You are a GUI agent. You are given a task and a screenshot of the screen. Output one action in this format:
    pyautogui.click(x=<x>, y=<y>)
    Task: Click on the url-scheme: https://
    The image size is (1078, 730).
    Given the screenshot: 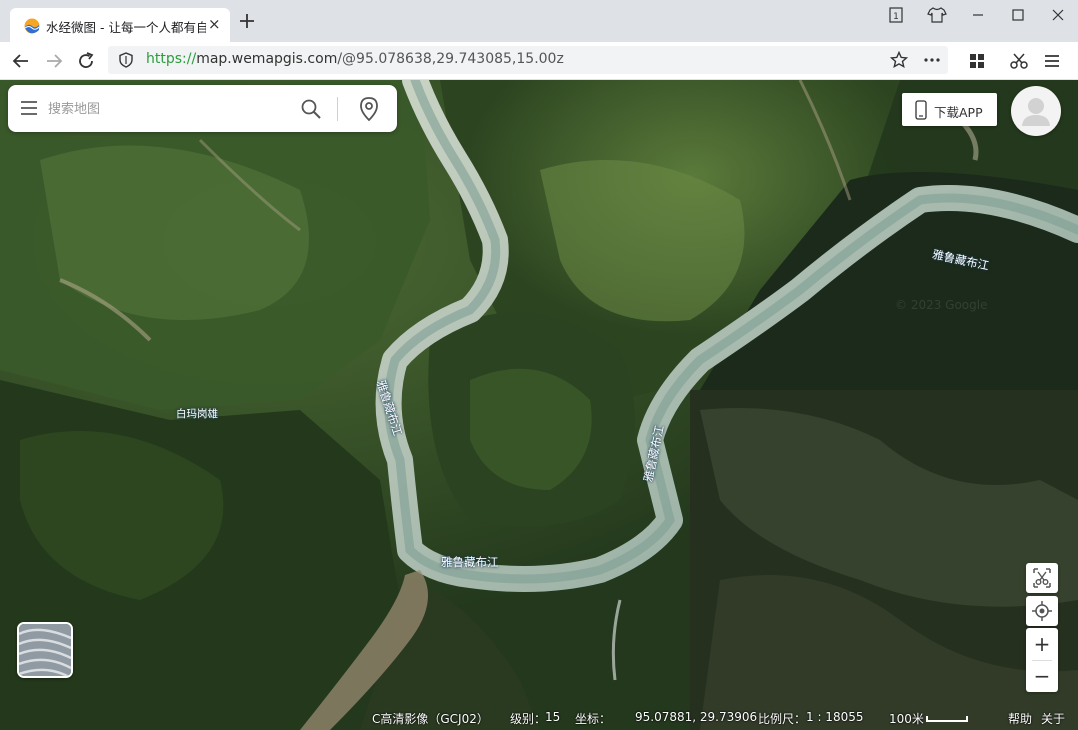 What is the action you would take?
    pyautogui.click(x=171, y=59)
    